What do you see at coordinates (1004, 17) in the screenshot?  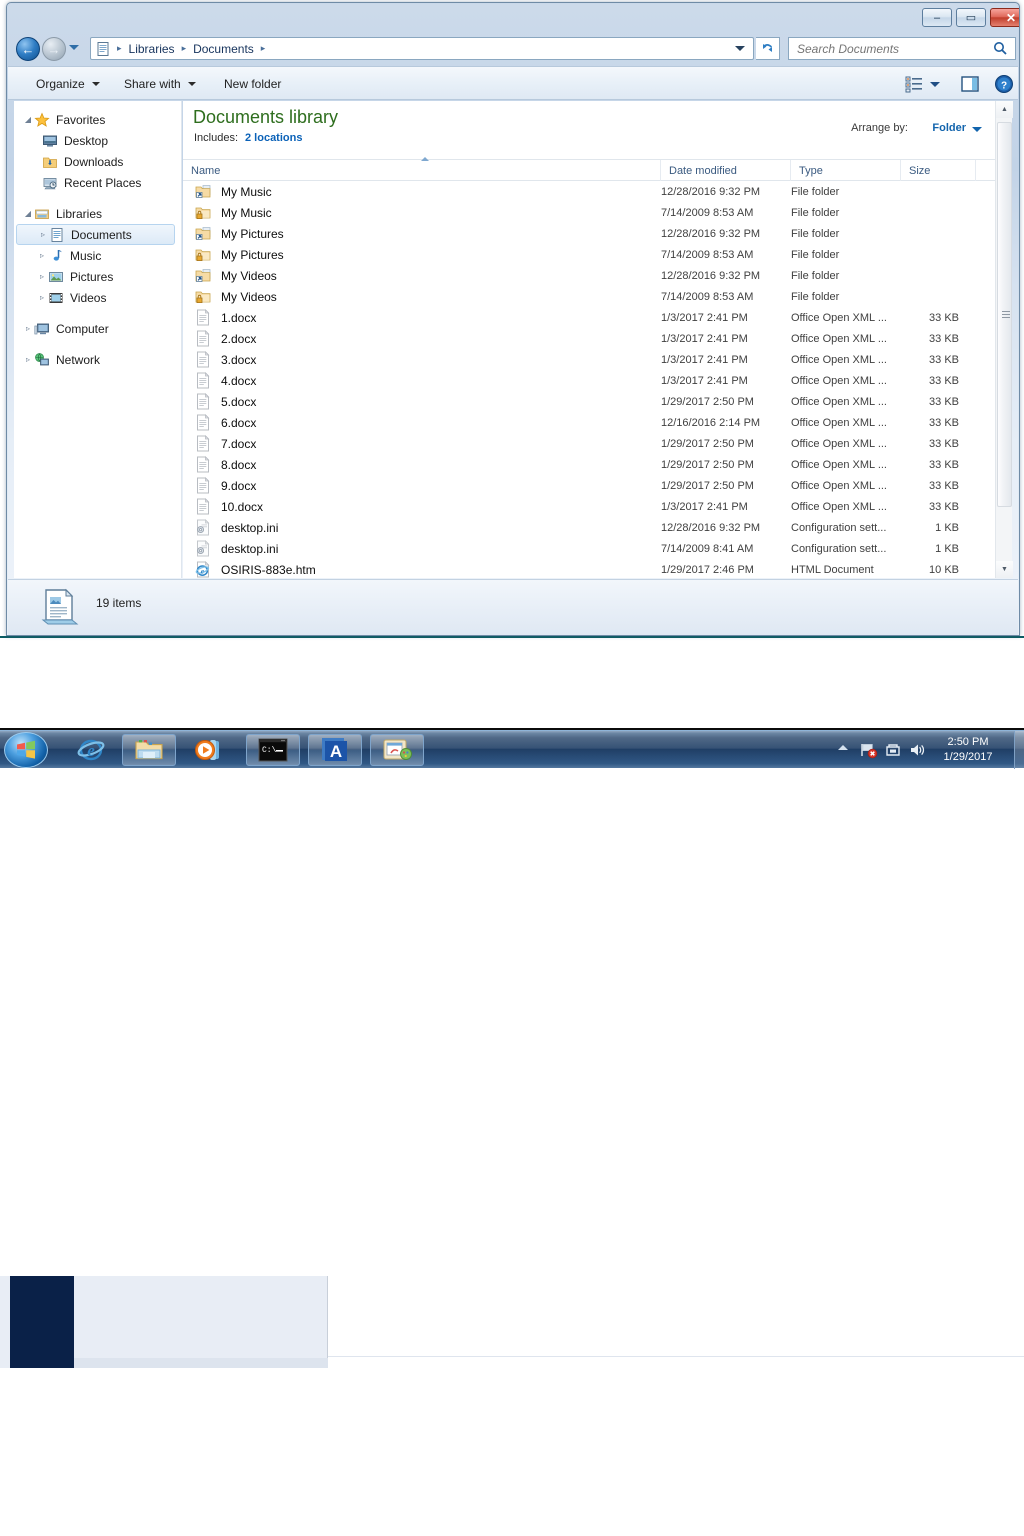 I see `close-button: ✕` at bounding box center [1004, 17].